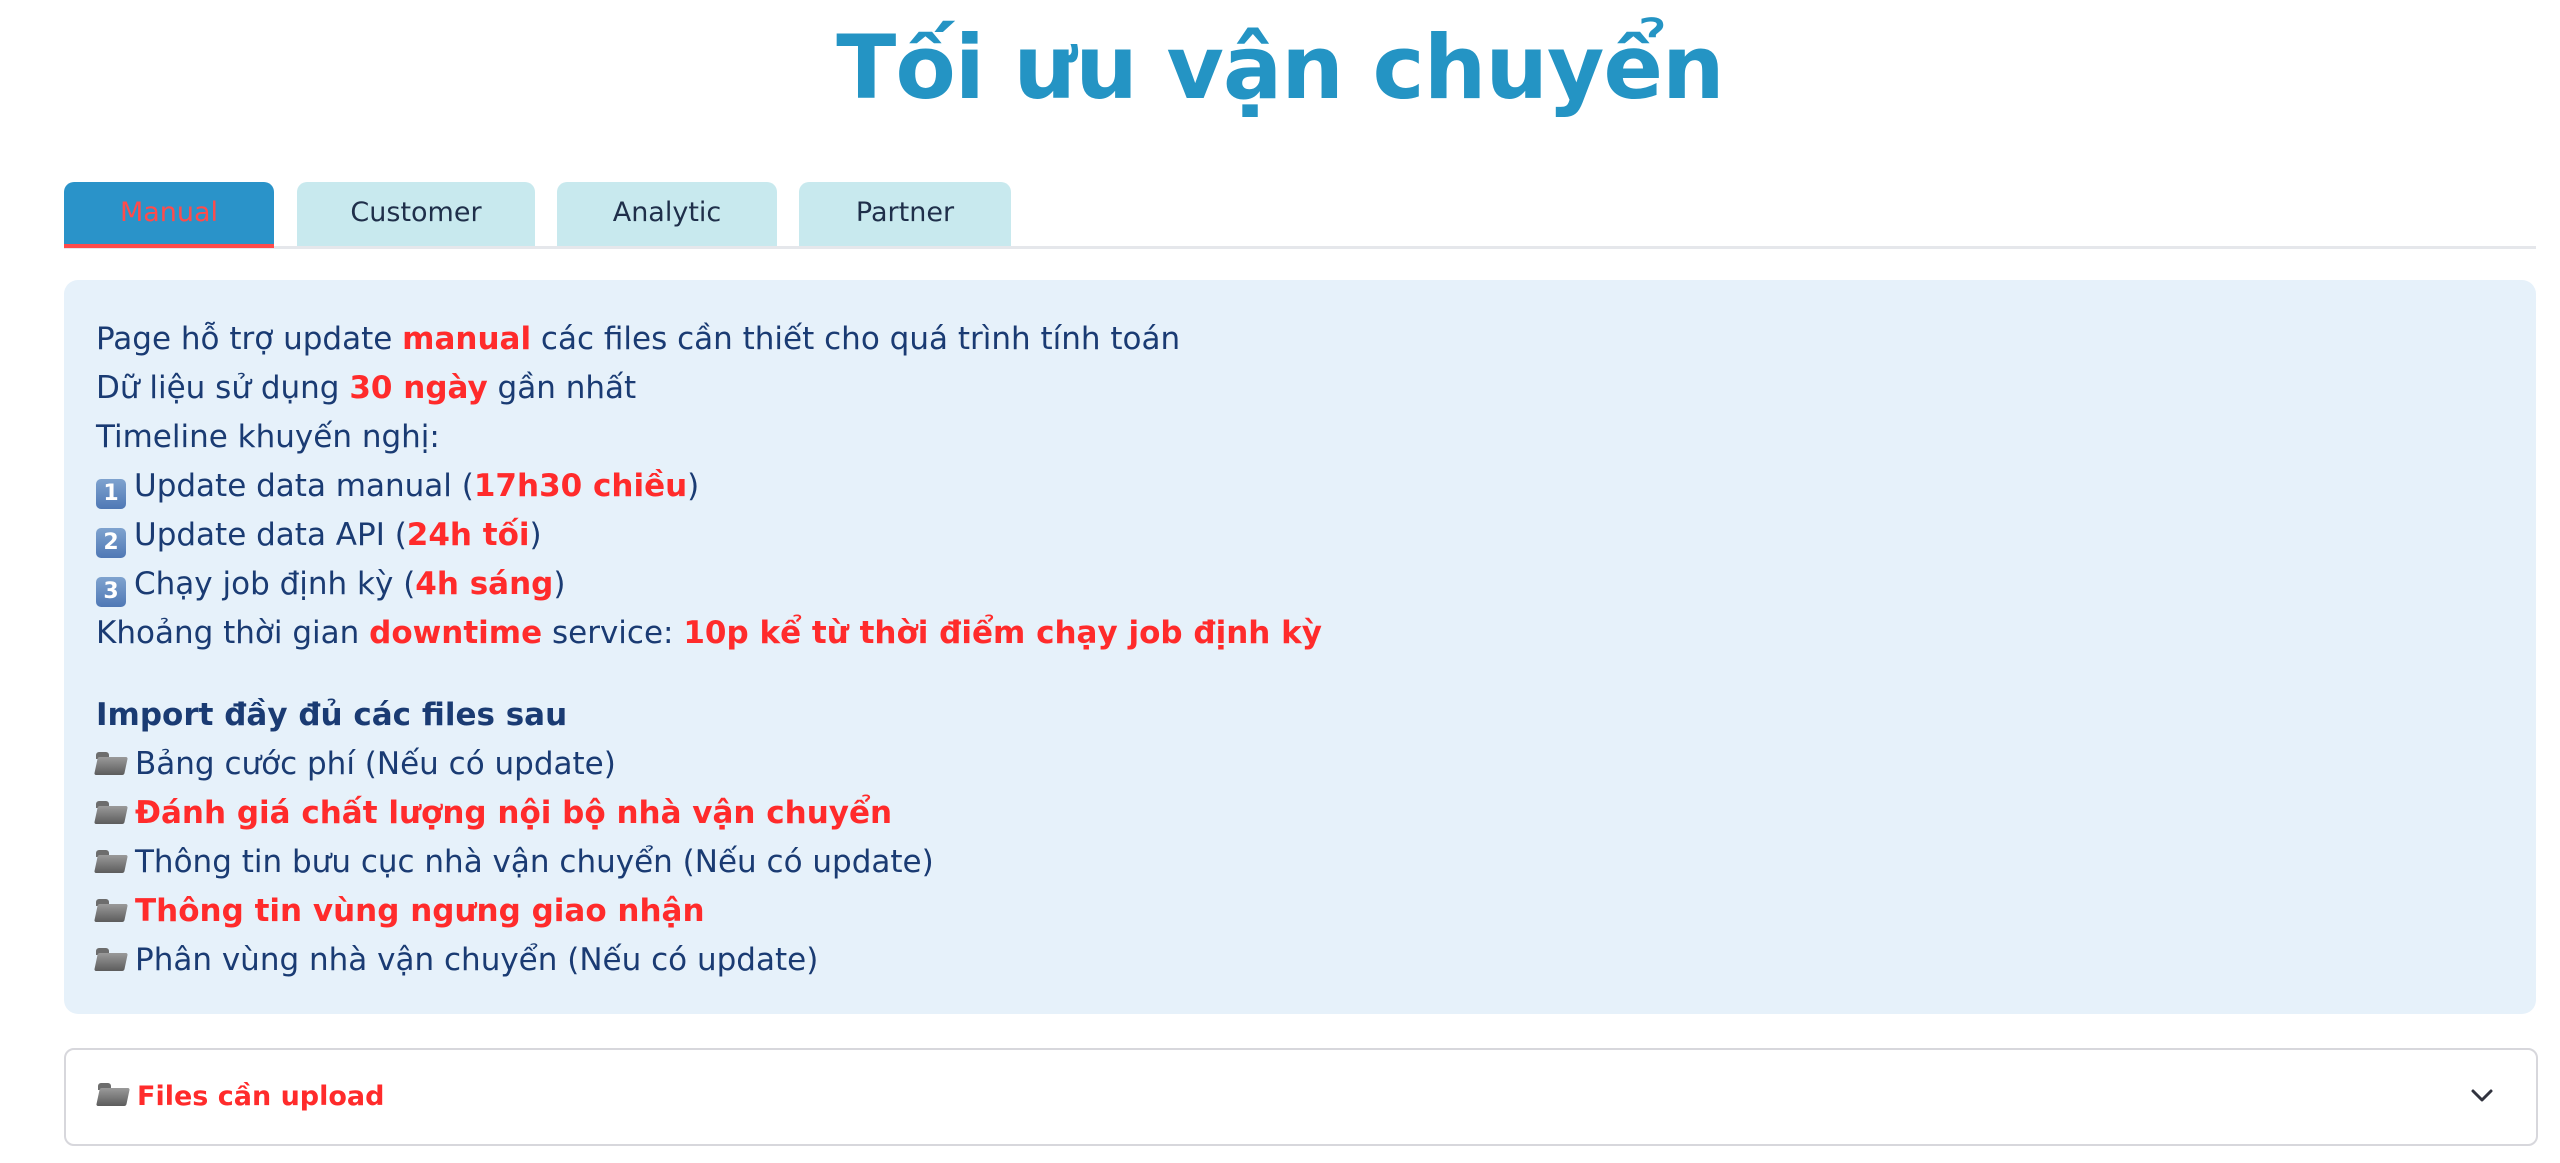 The width and height of the screenshot is (2560, 1163). Describe the element at coordinates (467, 339) in the screenshot. I see `highlight-text: manual` at that location.